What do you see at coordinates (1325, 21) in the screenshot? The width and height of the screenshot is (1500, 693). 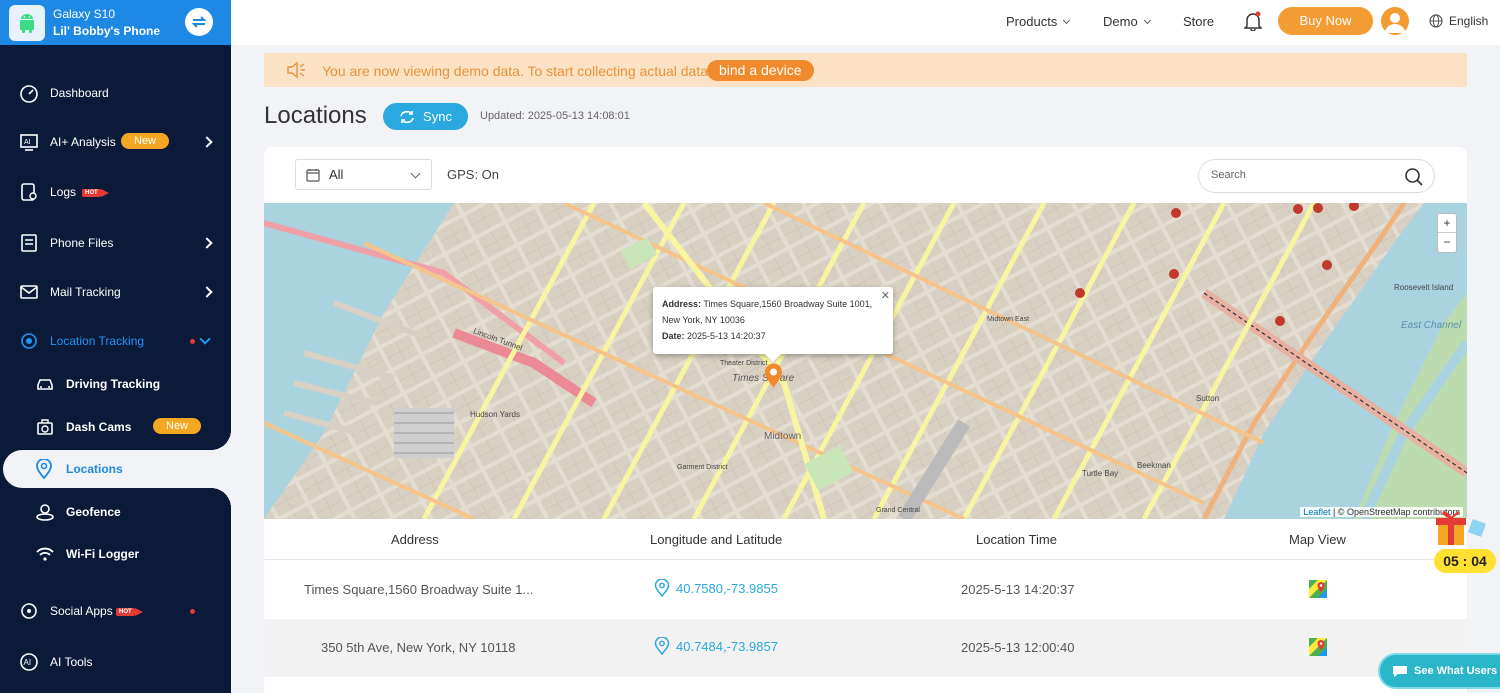 I see `buy-now-button: Buy Now` at bounding box center [1325, 21].